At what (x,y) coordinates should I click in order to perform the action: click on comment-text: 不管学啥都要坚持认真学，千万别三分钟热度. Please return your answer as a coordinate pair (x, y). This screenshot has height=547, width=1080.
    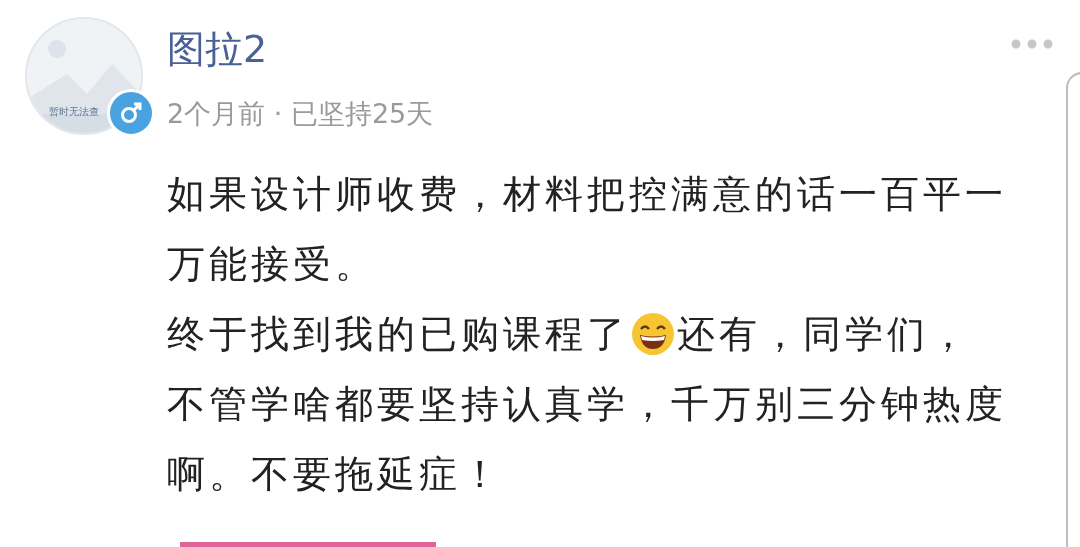
    Looking at the image, I should click on (587, 404).